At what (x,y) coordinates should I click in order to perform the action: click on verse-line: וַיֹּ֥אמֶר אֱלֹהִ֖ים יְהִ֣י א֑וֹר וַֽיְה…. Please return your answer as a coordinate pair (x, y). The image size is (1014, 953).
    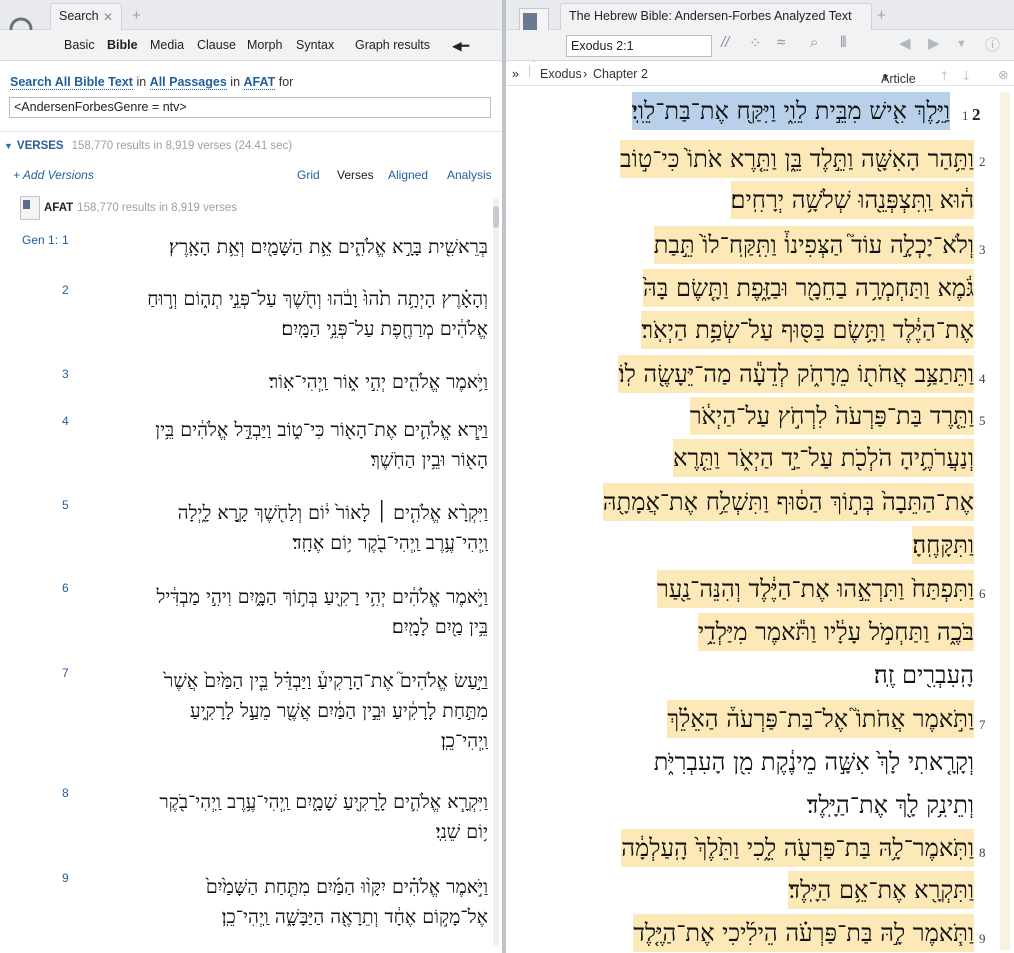
    Looking at the image, I should click on (378, 382).